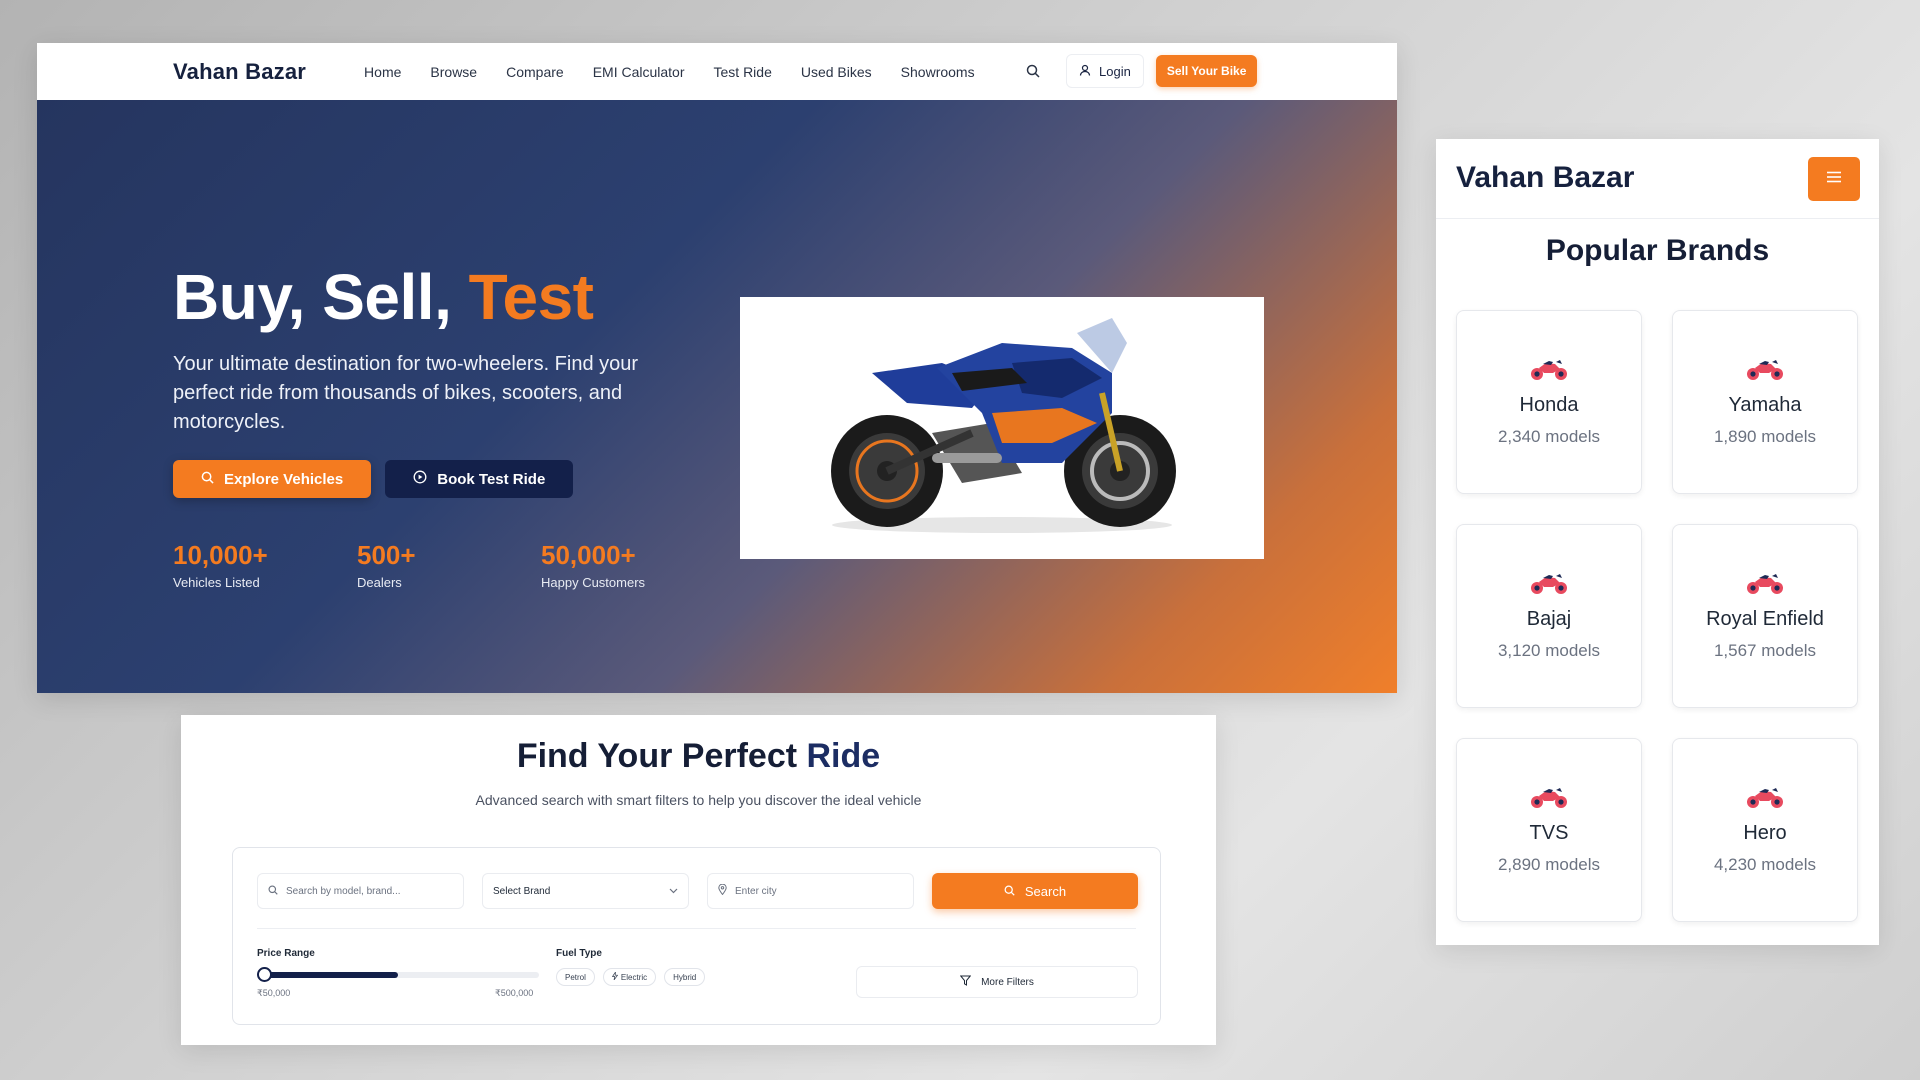 The height and width of the screenshot is (1080, 1920). Describe the element at coordinates (284, 479) in the screenshot. I see `explore-vehicles-label: Explore Vehicles` at that location.